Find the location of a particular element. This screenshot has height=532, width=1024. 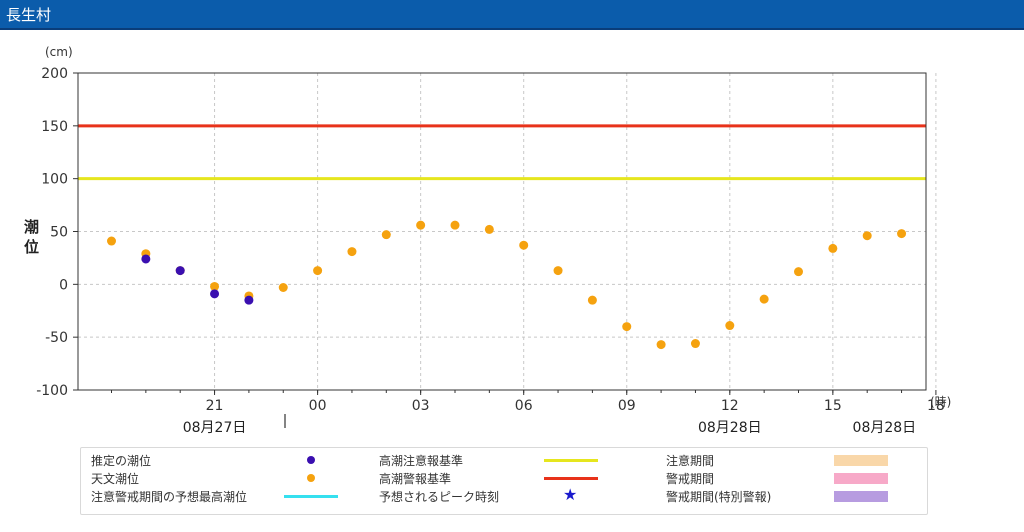

x-tick-label: 21 is located at coordinates (215, 406).